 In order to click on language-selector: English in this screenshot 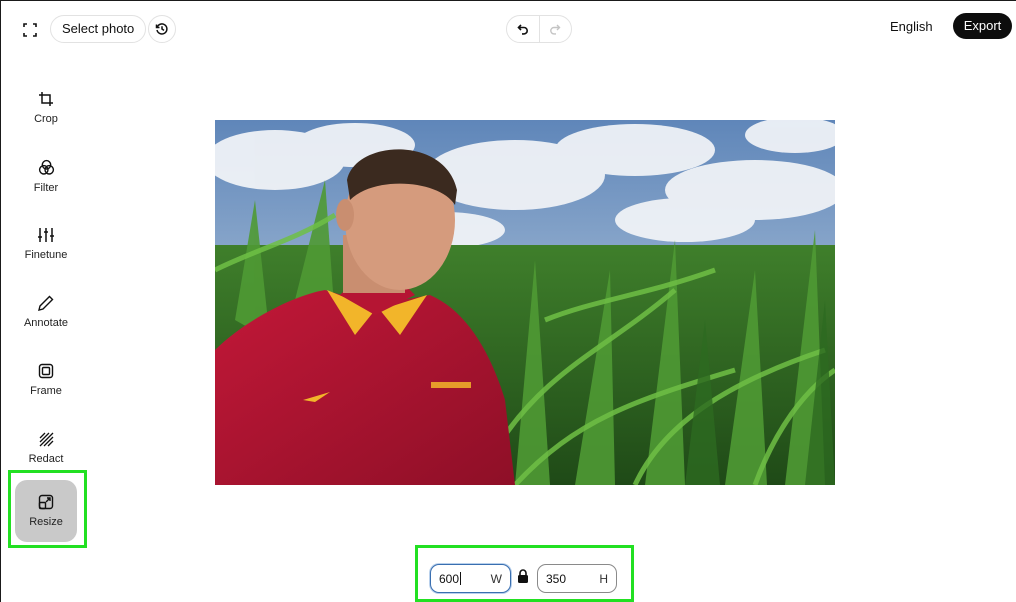, I will do `click(911, 27)`.